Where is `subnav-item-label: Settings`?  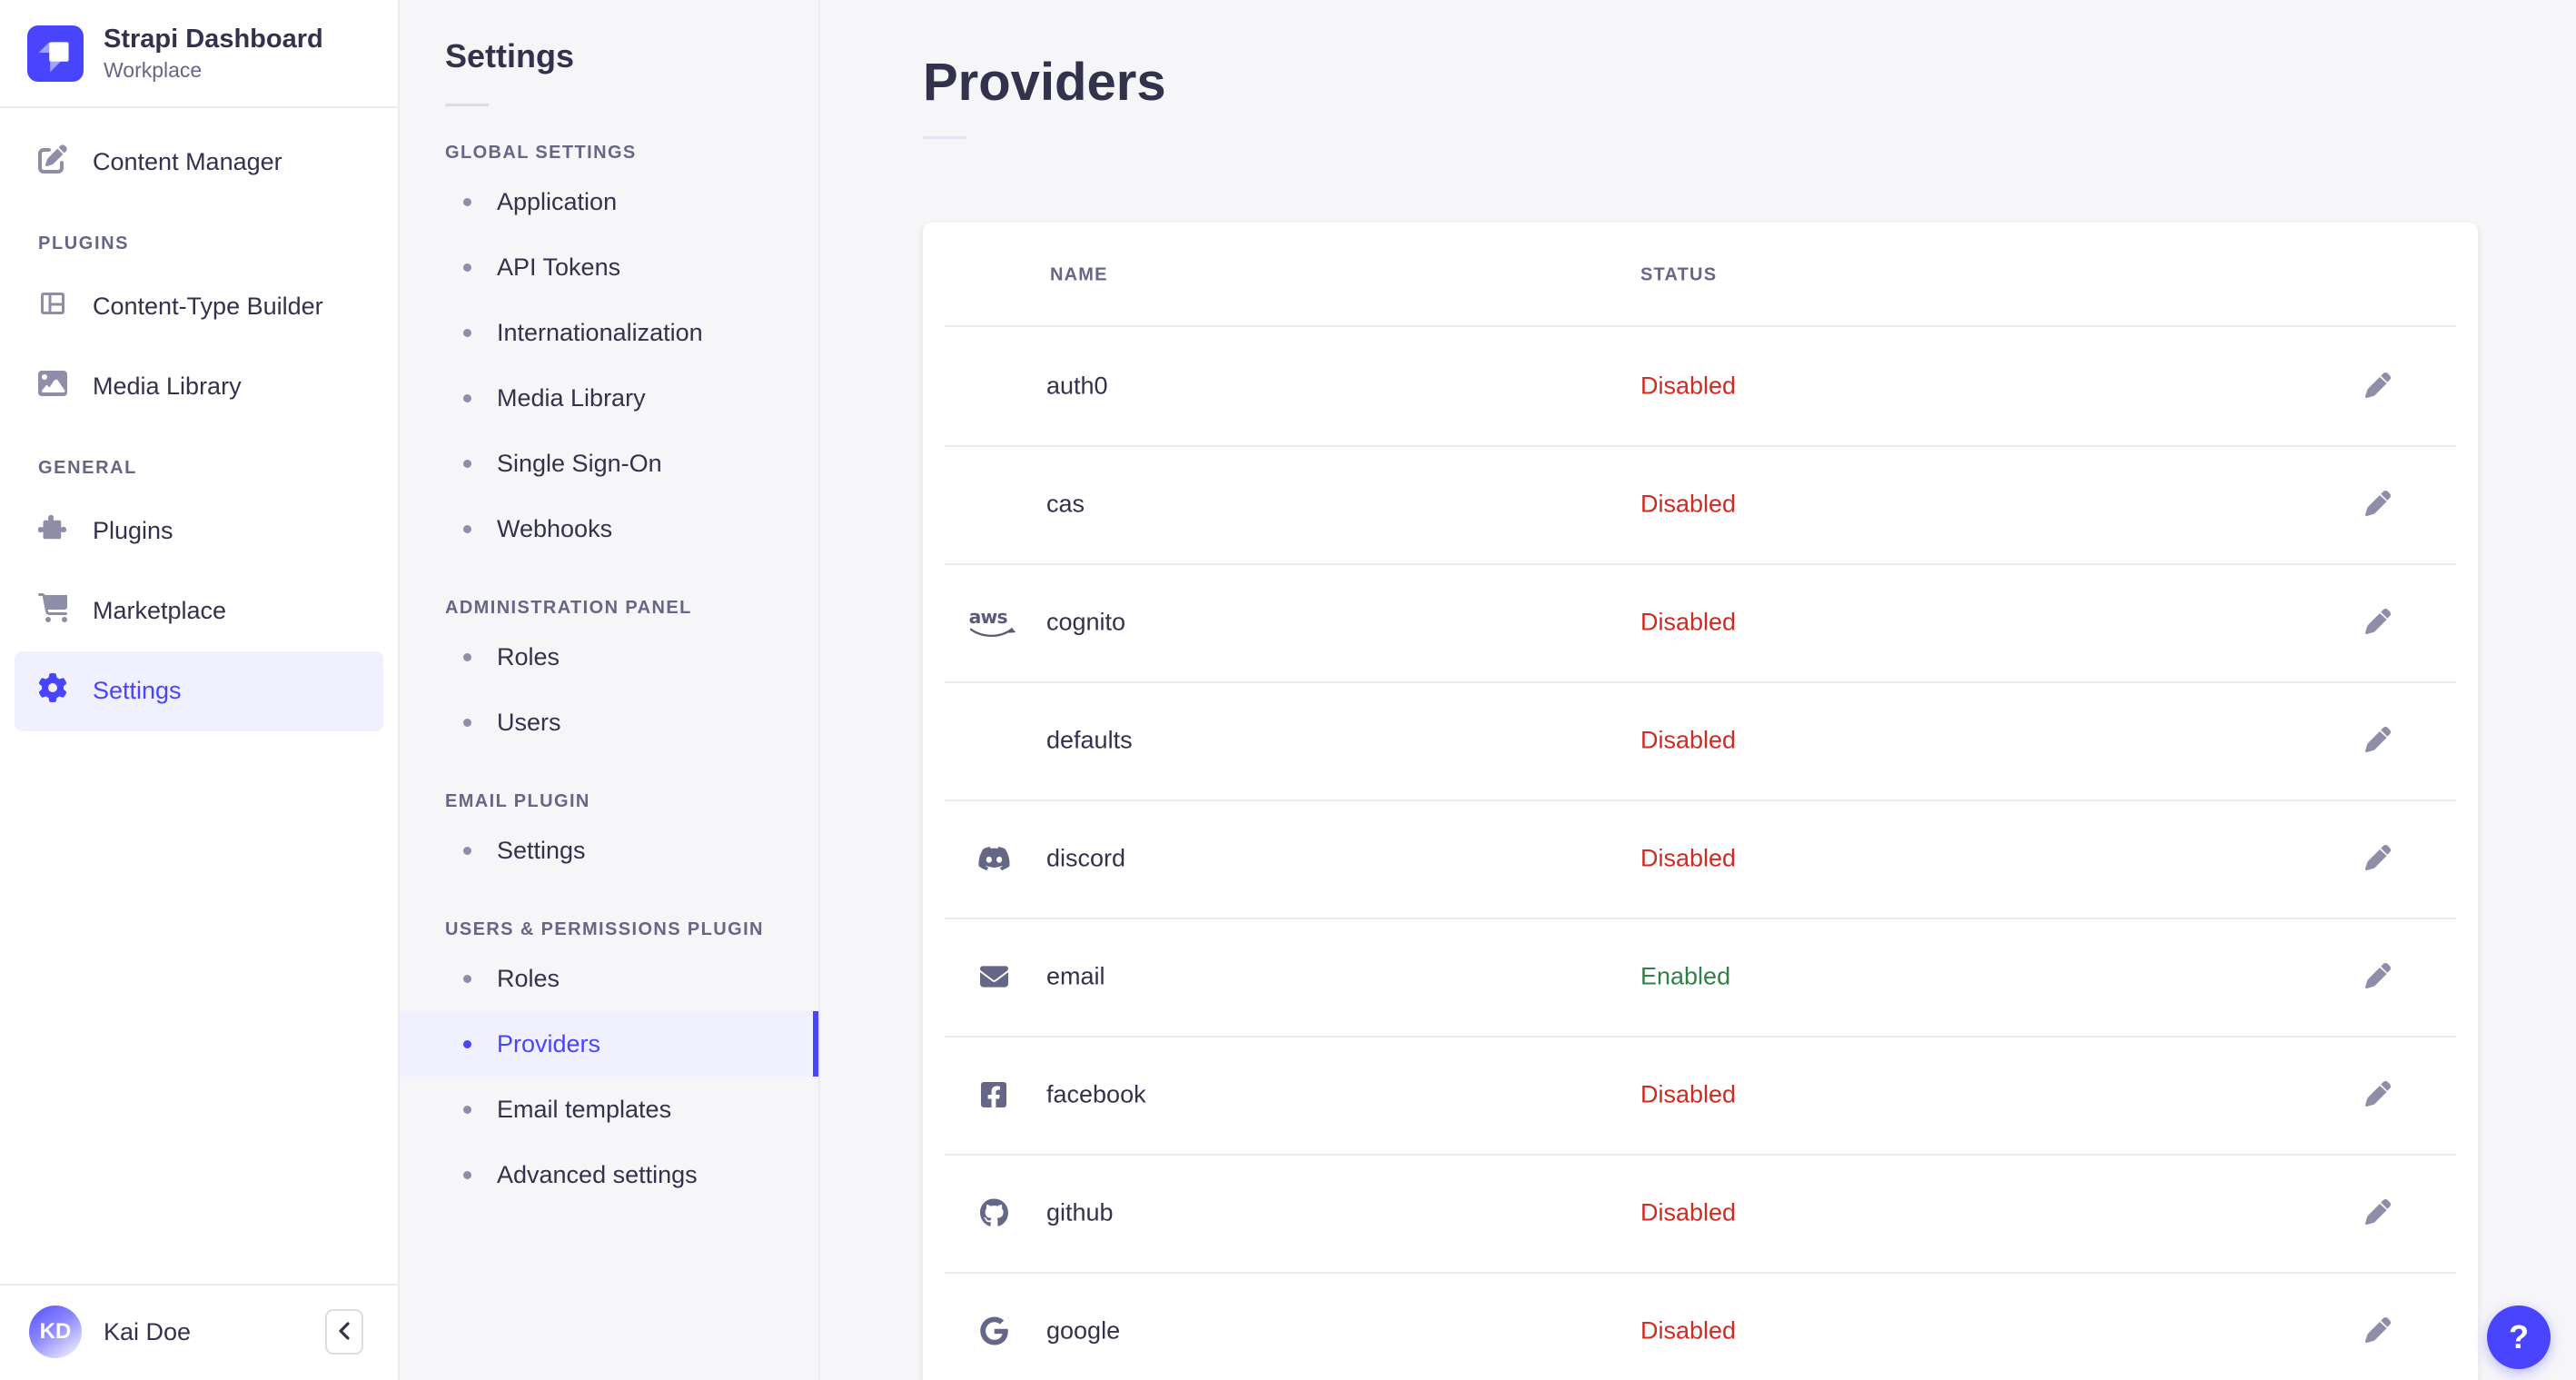
subnav-item-label: Settings is located at coordinates (541, 850).